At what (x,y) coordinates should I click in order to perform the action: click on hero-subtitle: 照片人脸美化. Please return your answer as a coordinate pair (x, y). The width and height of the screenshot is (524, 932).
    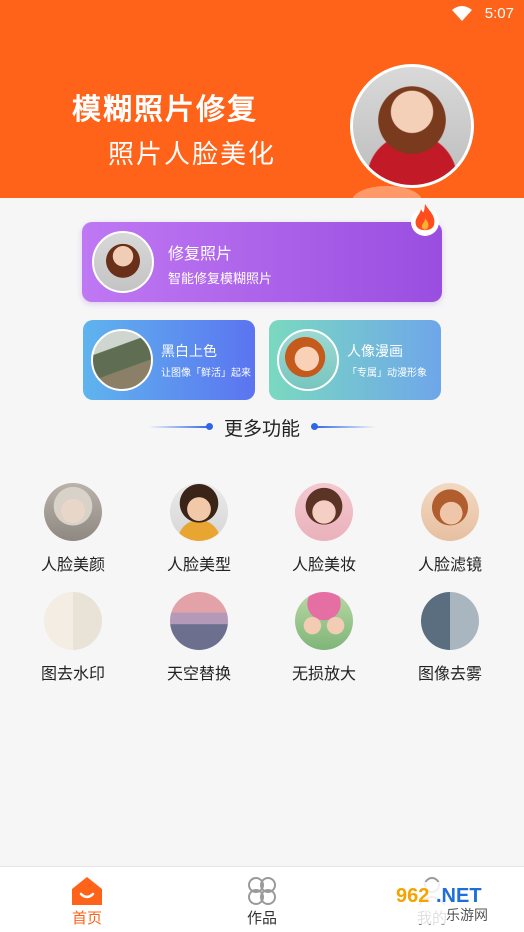
    Looking at the image, I should click on (192, 155).